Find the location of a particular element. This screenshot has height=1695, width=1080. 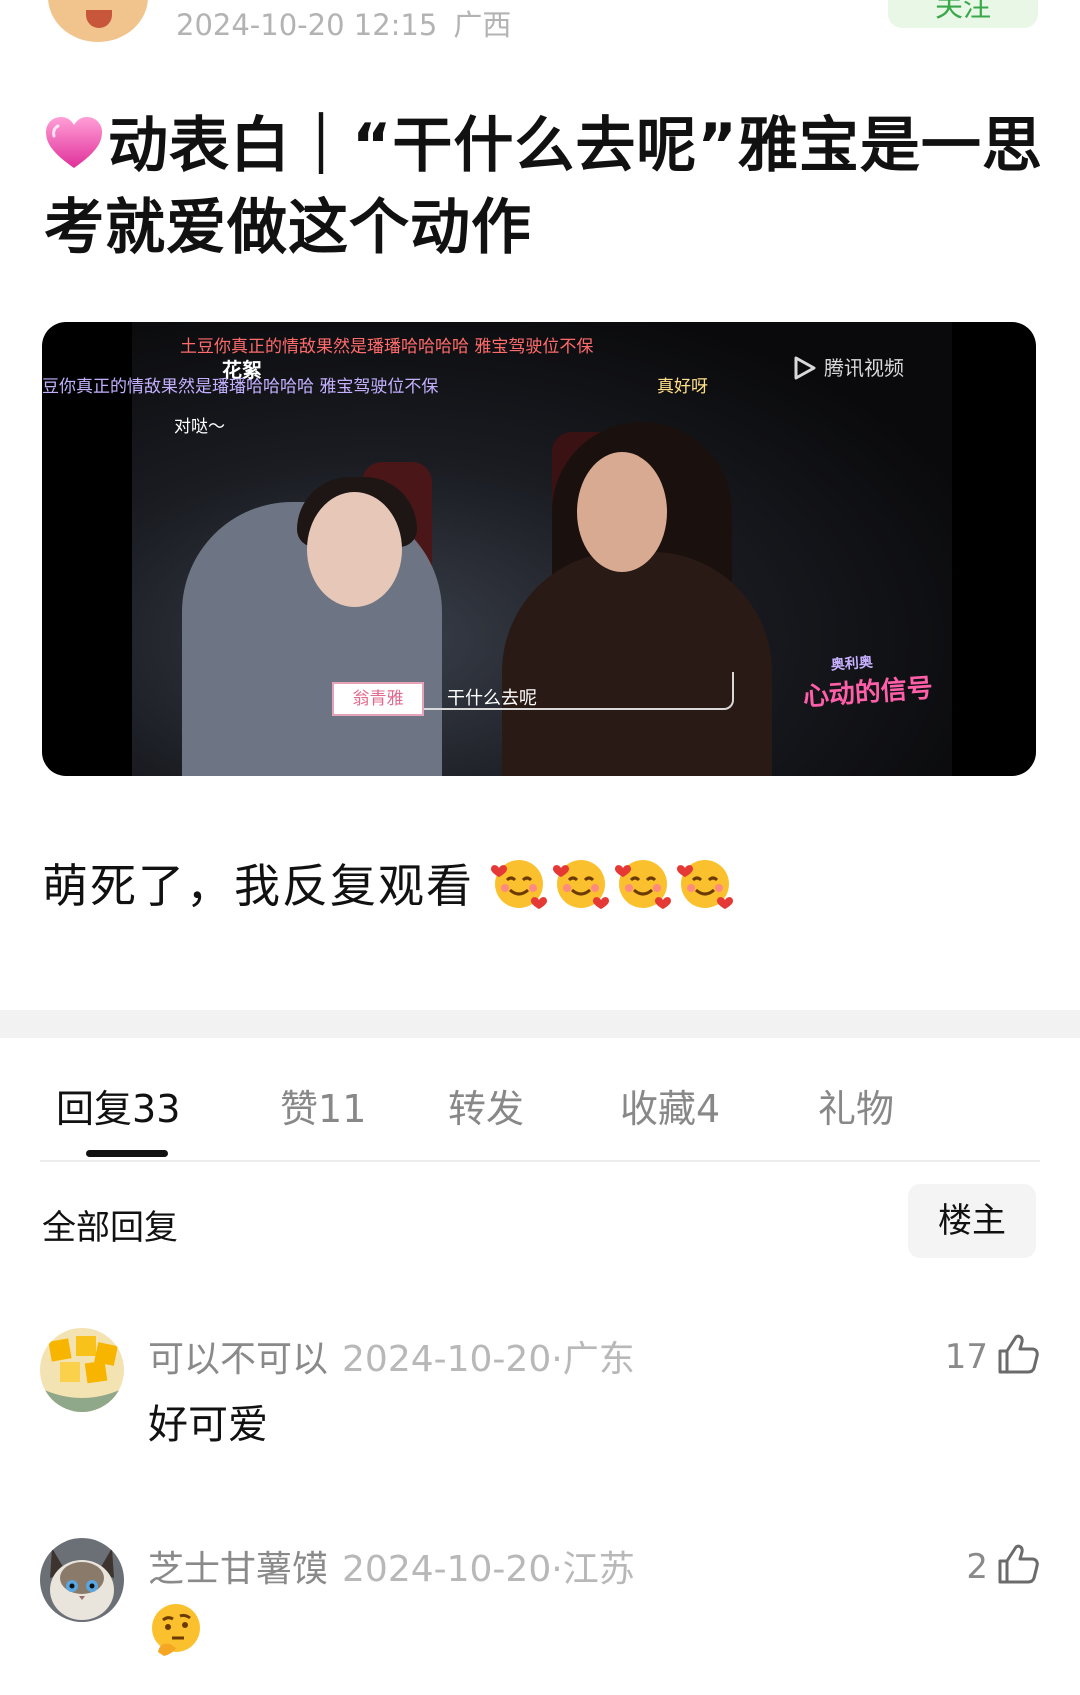

tab-likes: 赞11 is located at coordinates (323, 1105).